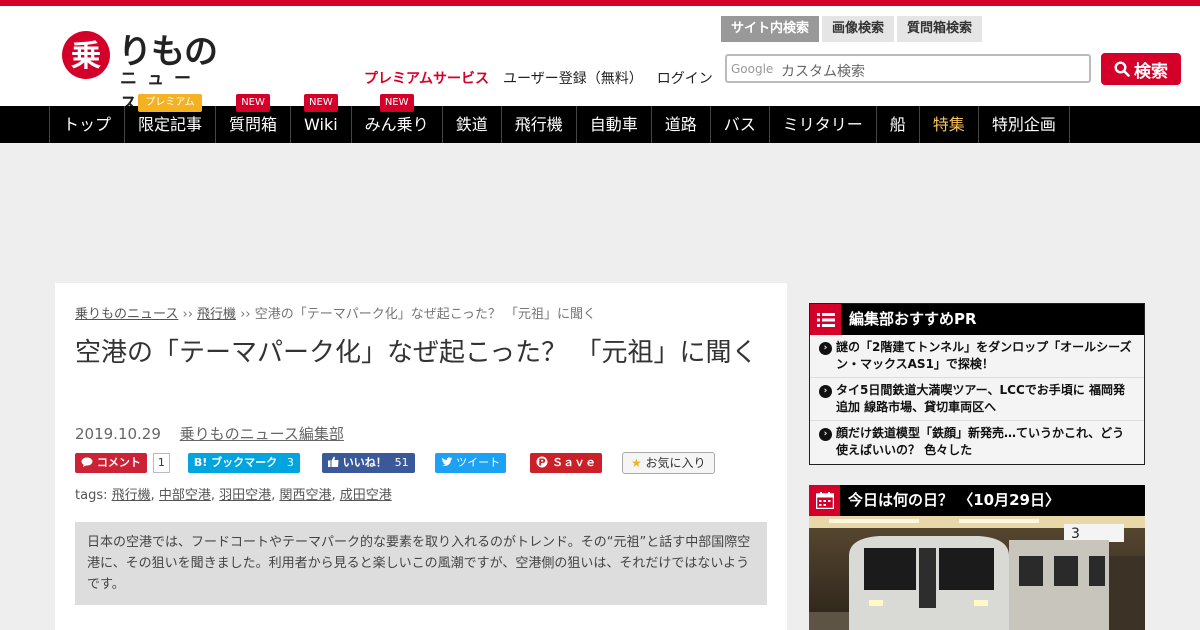 This screenshot has width=1200, height=630. I want to click on nav-ship: 船, so click(898, 124).